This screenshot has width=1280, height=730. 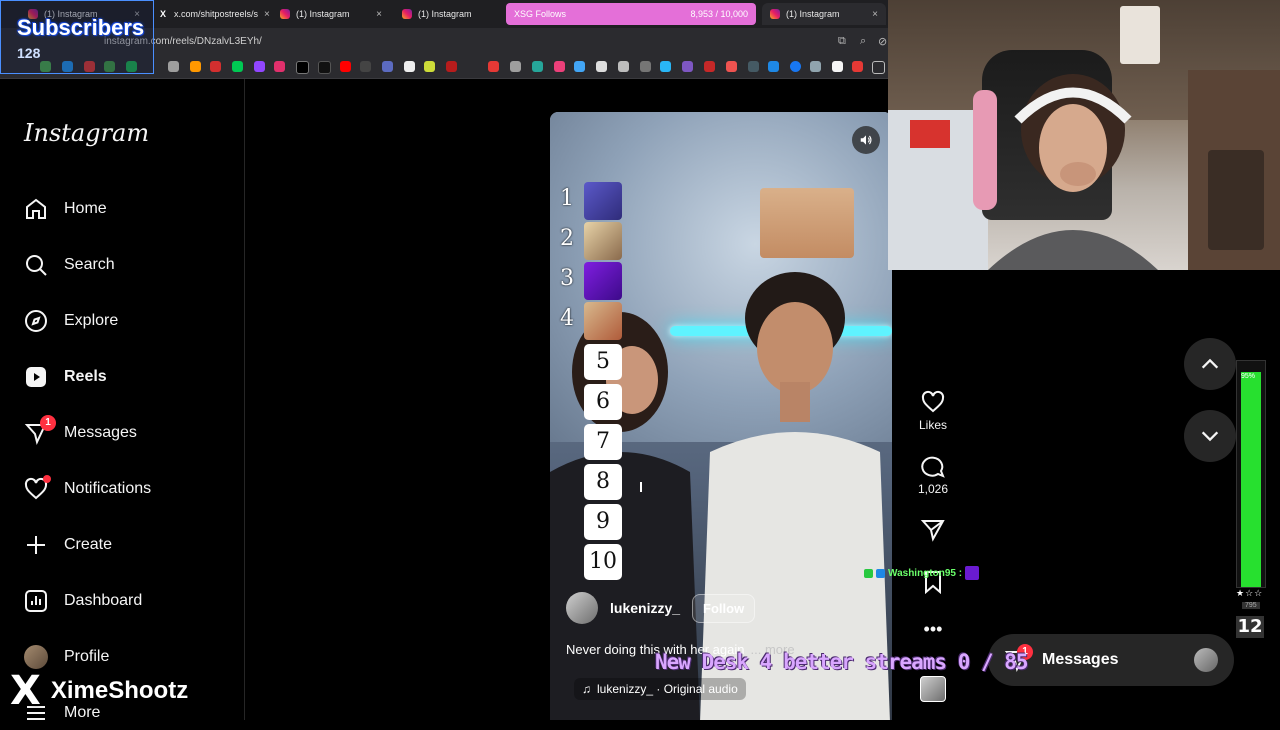 What do you see at coordinates (259, 66) in the screenshot?
I see `twitch-bookmark-icon` at bounding box center [259, 66].